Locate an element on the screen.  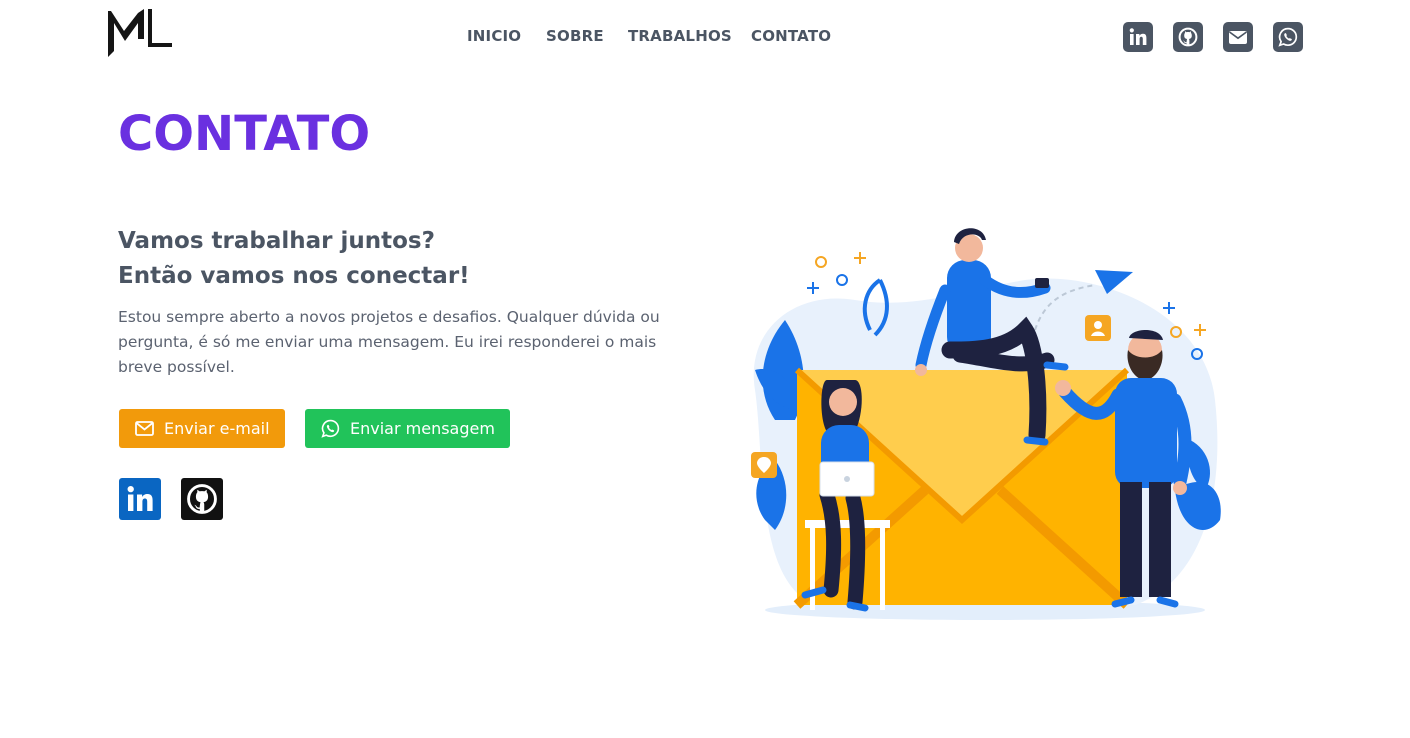
nav-contato: CONTATO is located at coordinates (791, 36).